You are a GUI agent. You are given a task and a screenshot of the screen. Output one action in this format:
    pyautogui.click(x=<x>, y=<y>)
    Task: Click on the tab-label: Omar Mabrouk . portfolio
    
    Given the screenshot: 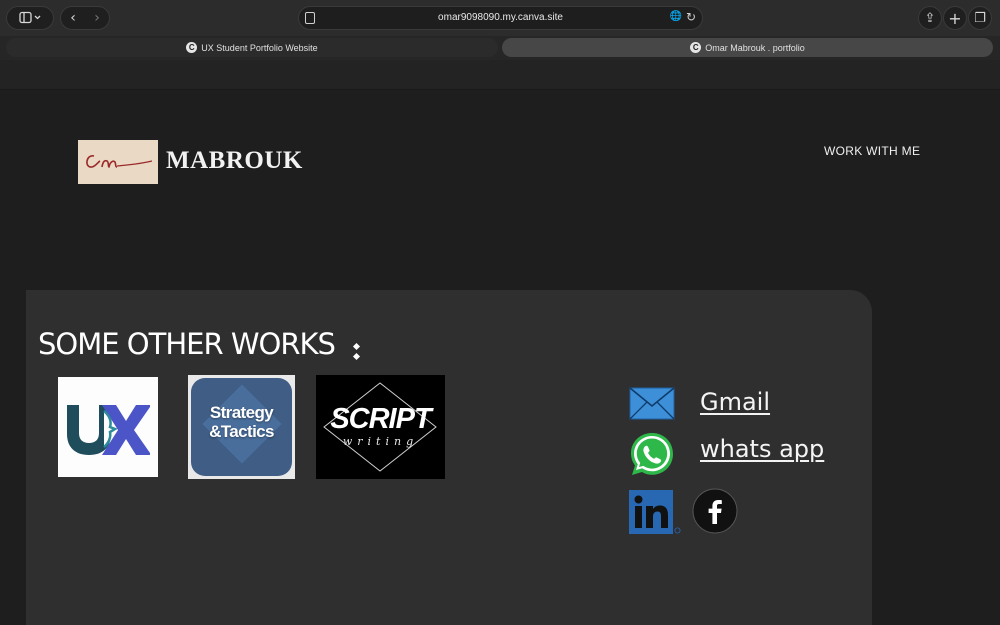 What is the action you would take?
    pyautogui.click(x=755, y=47)
    